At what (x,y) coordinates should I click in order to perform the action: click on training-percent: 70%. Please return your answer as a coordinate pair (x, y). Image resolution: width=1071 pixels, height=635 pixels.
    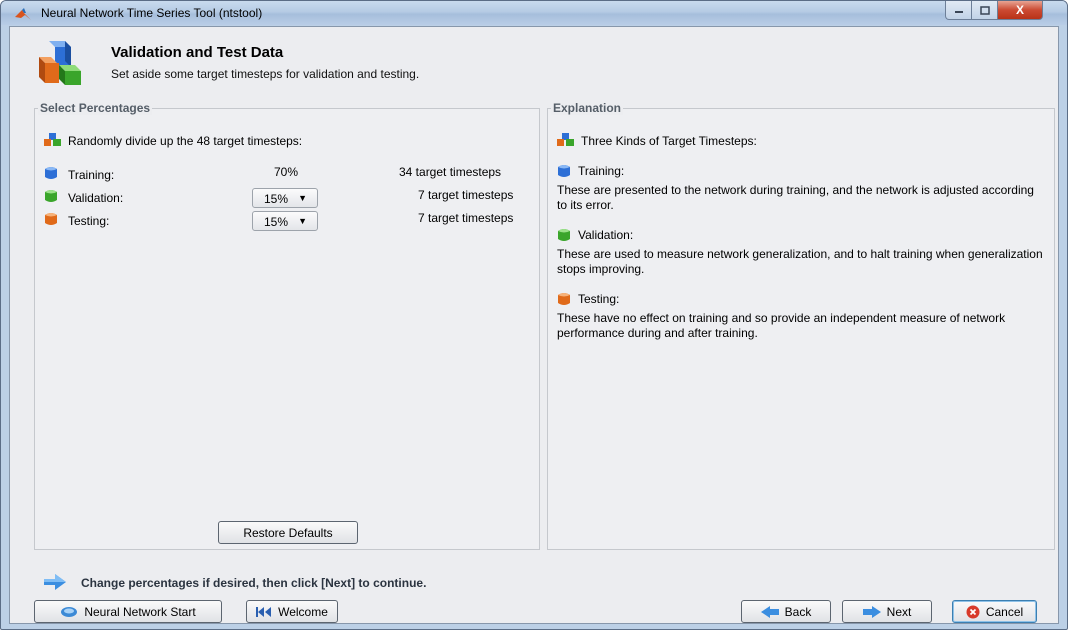
    Looking at the image, I should click on (286, 172).